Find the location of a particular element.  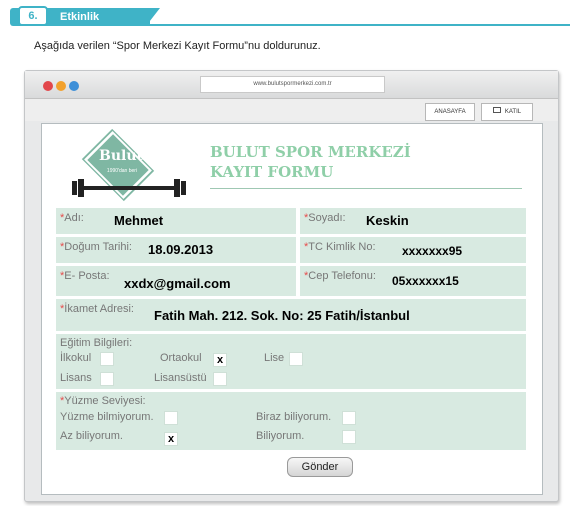

browser-titlebar: www.bulutspormerkezi.com.tr is located at coordinates (291, 85).